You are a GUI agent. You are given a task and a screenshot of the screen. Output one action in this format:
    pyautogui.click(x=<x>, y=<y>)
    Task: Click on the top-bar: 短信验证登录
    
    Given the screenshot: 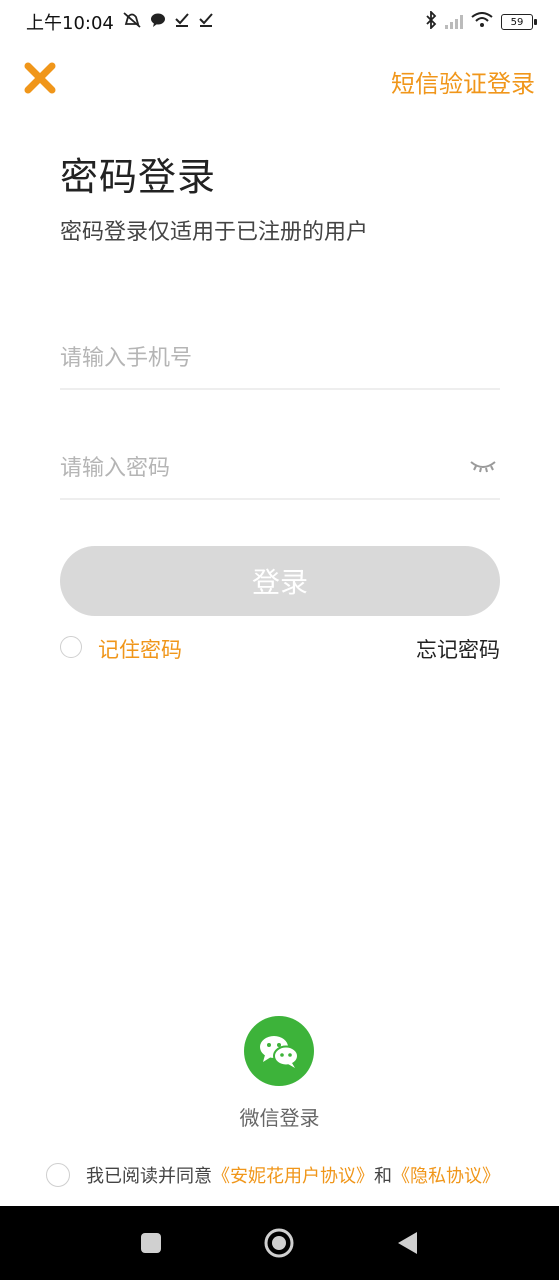 What is the action you would take?
    pyautogui.click(x=279, y=80)
    